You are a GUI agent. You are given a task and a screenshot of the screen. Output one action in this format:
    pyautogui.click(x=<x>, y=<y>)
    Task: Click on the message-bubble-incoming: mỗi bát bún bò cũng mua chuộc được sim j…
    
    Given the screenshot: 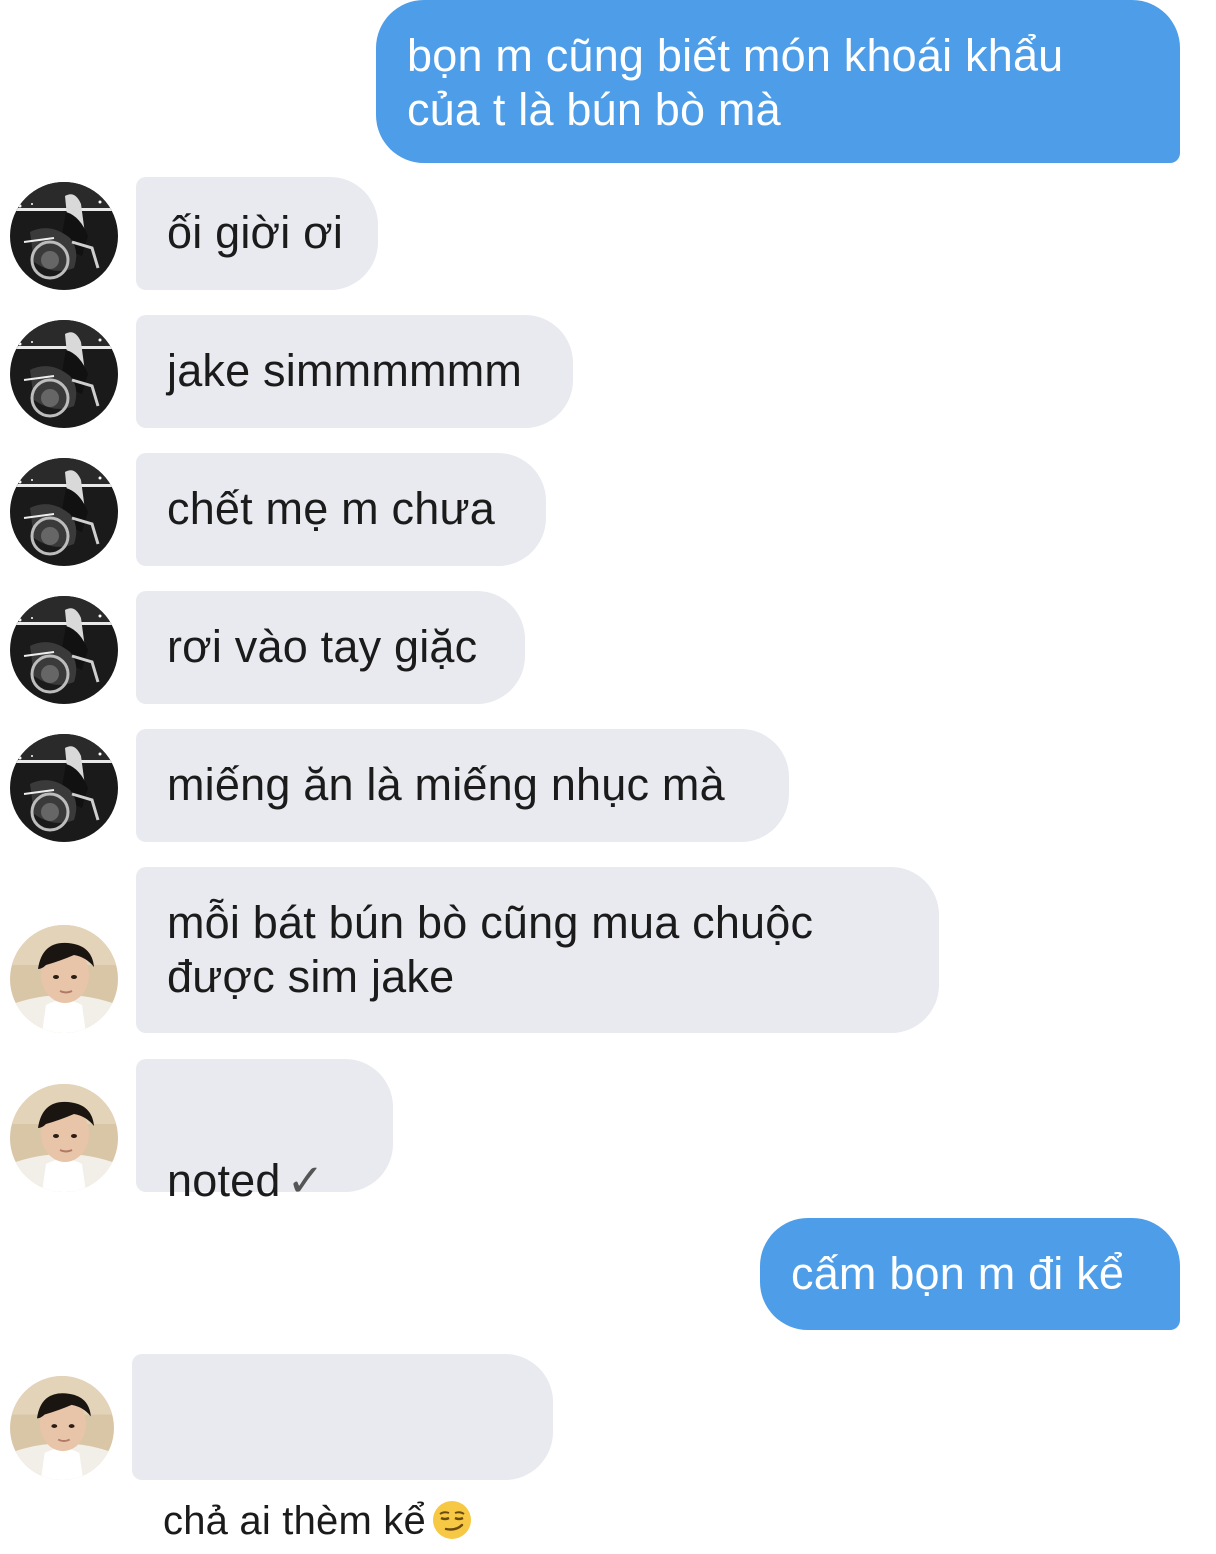 What is the action you would take?
    pyautogui.click(x=537, y=950)
    